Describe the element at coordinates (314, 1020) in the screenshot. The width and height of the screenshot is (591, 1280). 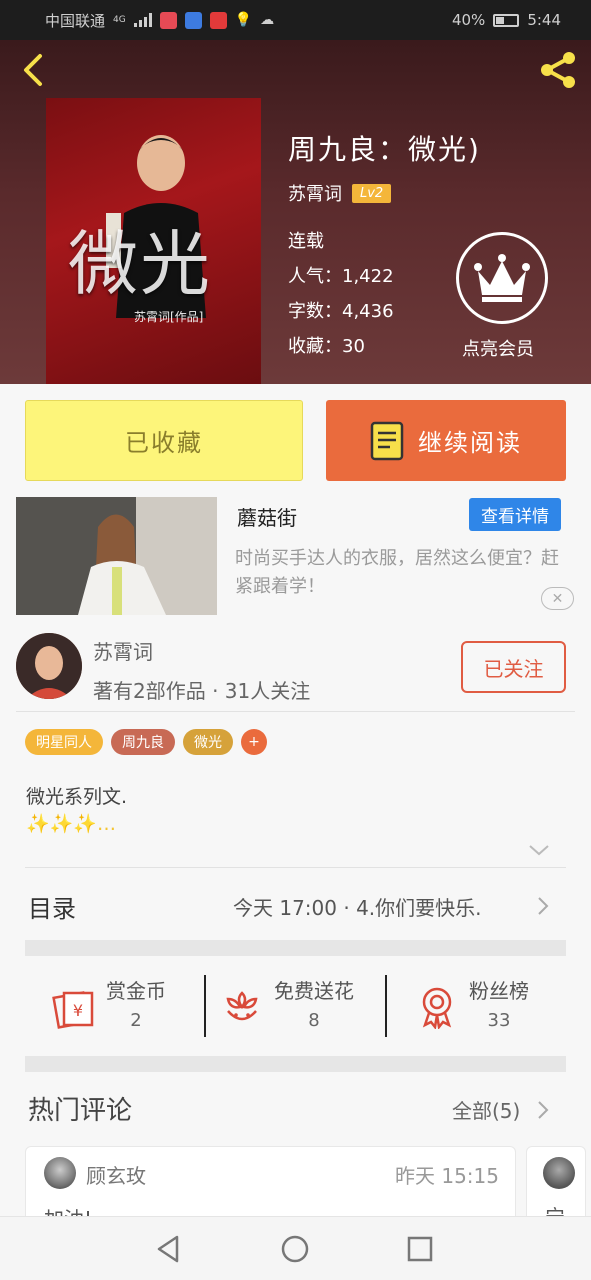
I see `stat-value: 8` at that location.